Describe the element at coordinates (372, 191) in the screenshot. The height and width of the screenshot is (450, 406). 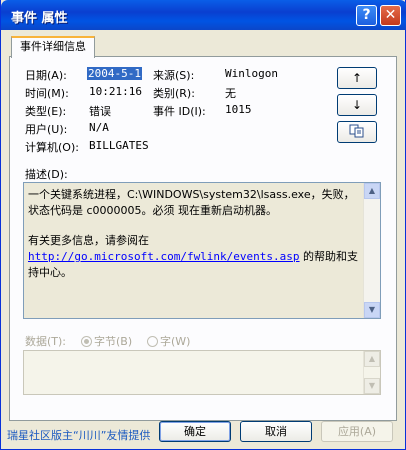
I see `scroll-up-icon: ▲` at that location.